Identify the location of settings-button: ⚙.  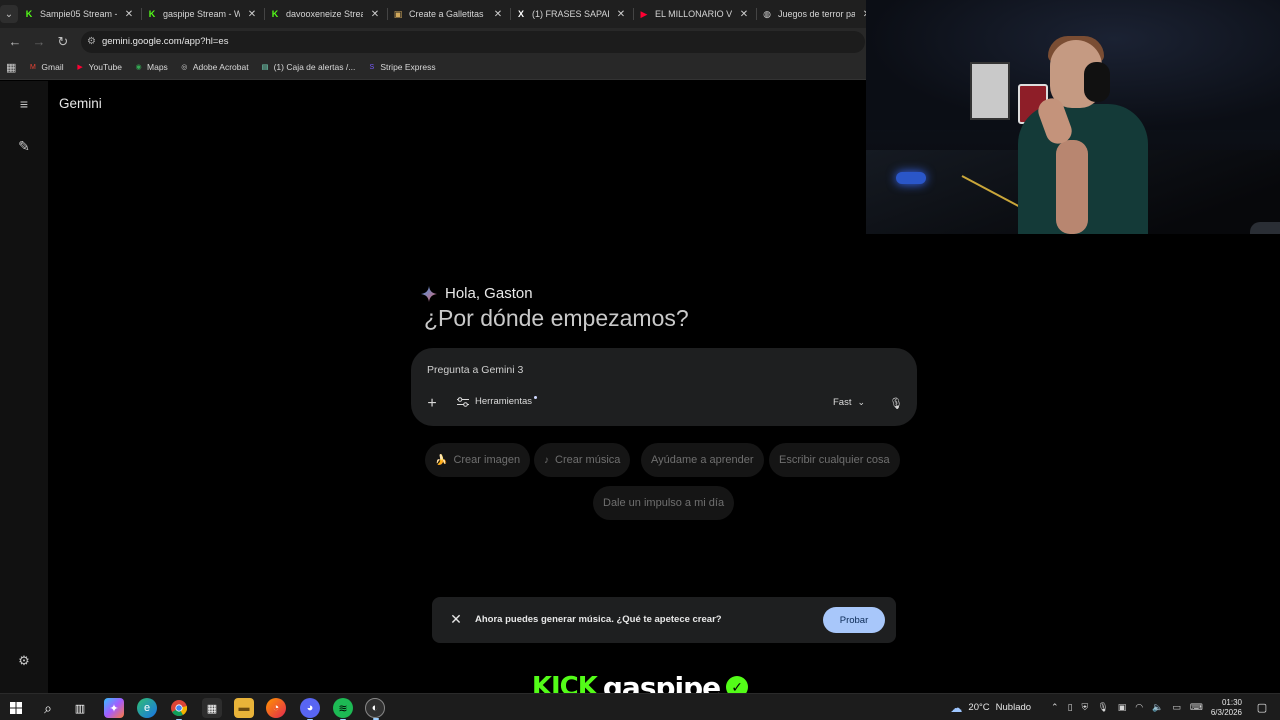
(24, 661).